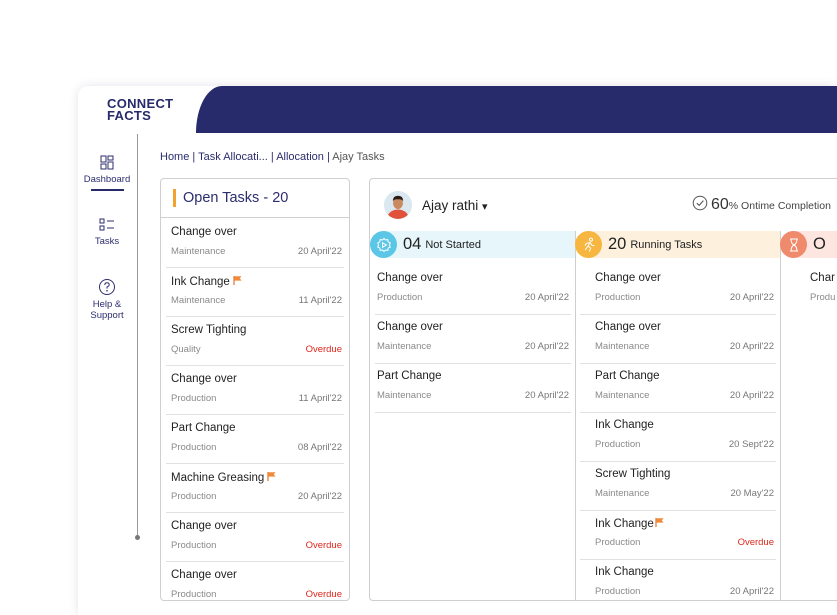 The width and height of the screenshot is (837, 615). I want to click on open-tasks-header: Open Tasks - 20, so click(255, 198).